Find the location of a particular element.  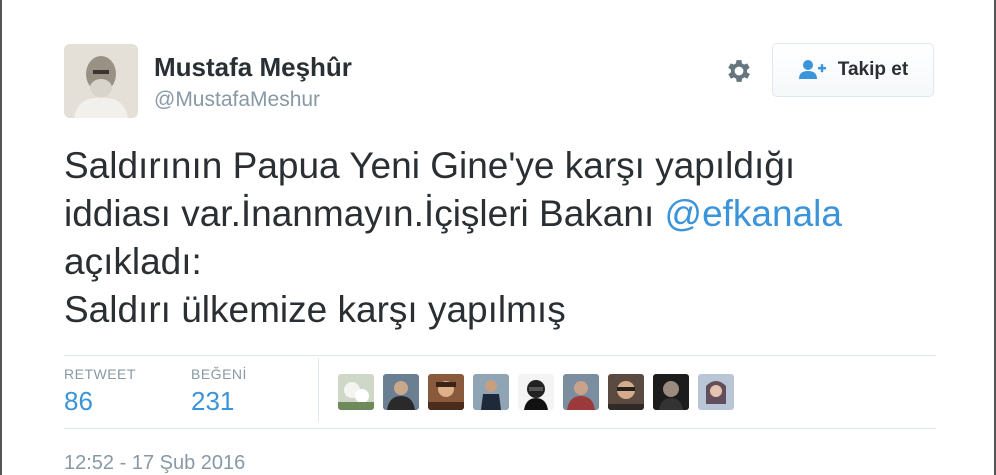

add-user-icon is located at coordinates (813, 70).